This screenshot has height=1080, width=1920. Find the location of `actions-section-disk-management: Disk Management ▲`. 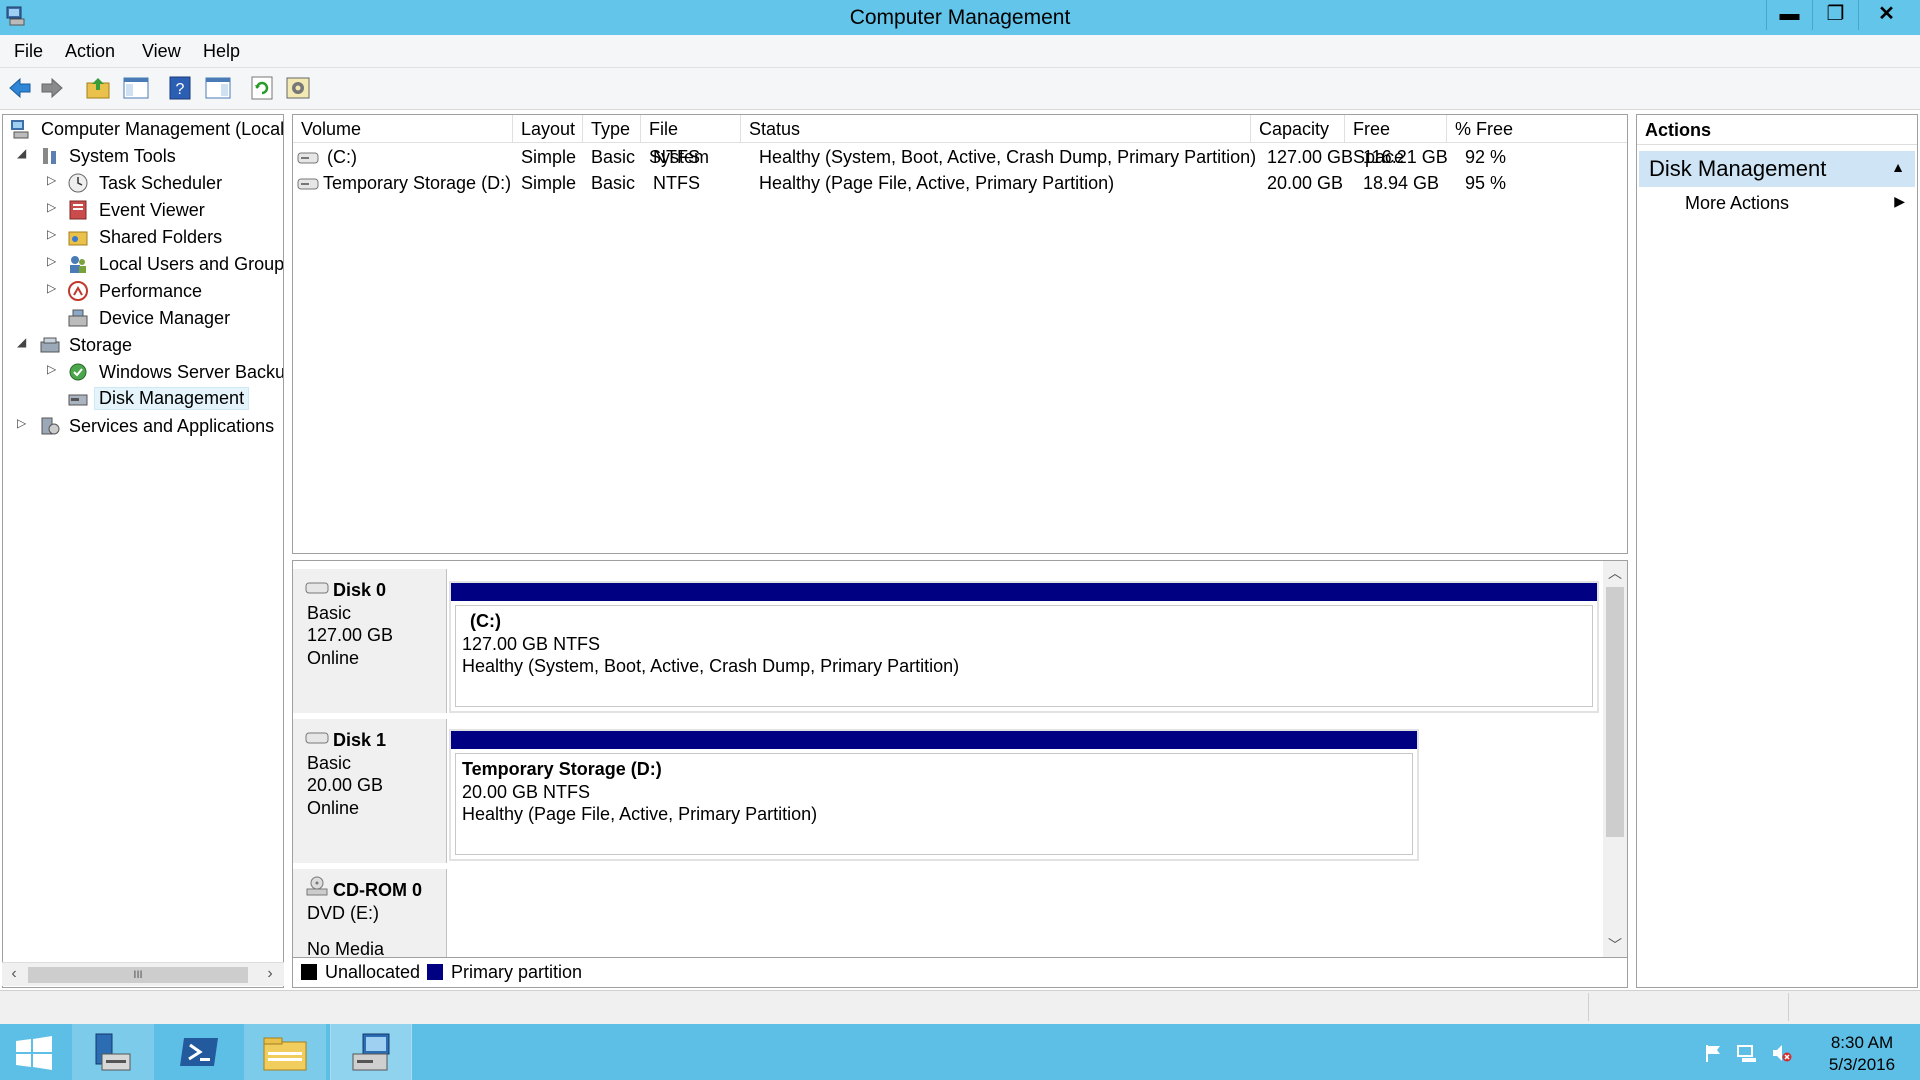

actions-section-disk-management: Disk Management ▲ is located at coordinates (1777, 169).